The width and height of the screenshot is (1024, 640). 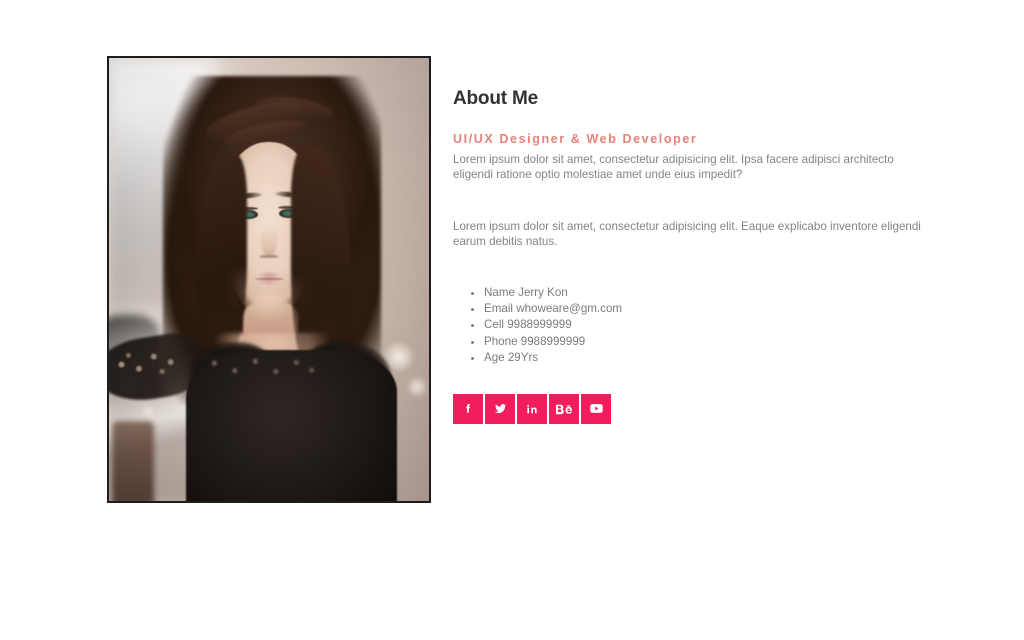 I want to click on list-item: Name Jerry Kon, so click(x=703, y=293).